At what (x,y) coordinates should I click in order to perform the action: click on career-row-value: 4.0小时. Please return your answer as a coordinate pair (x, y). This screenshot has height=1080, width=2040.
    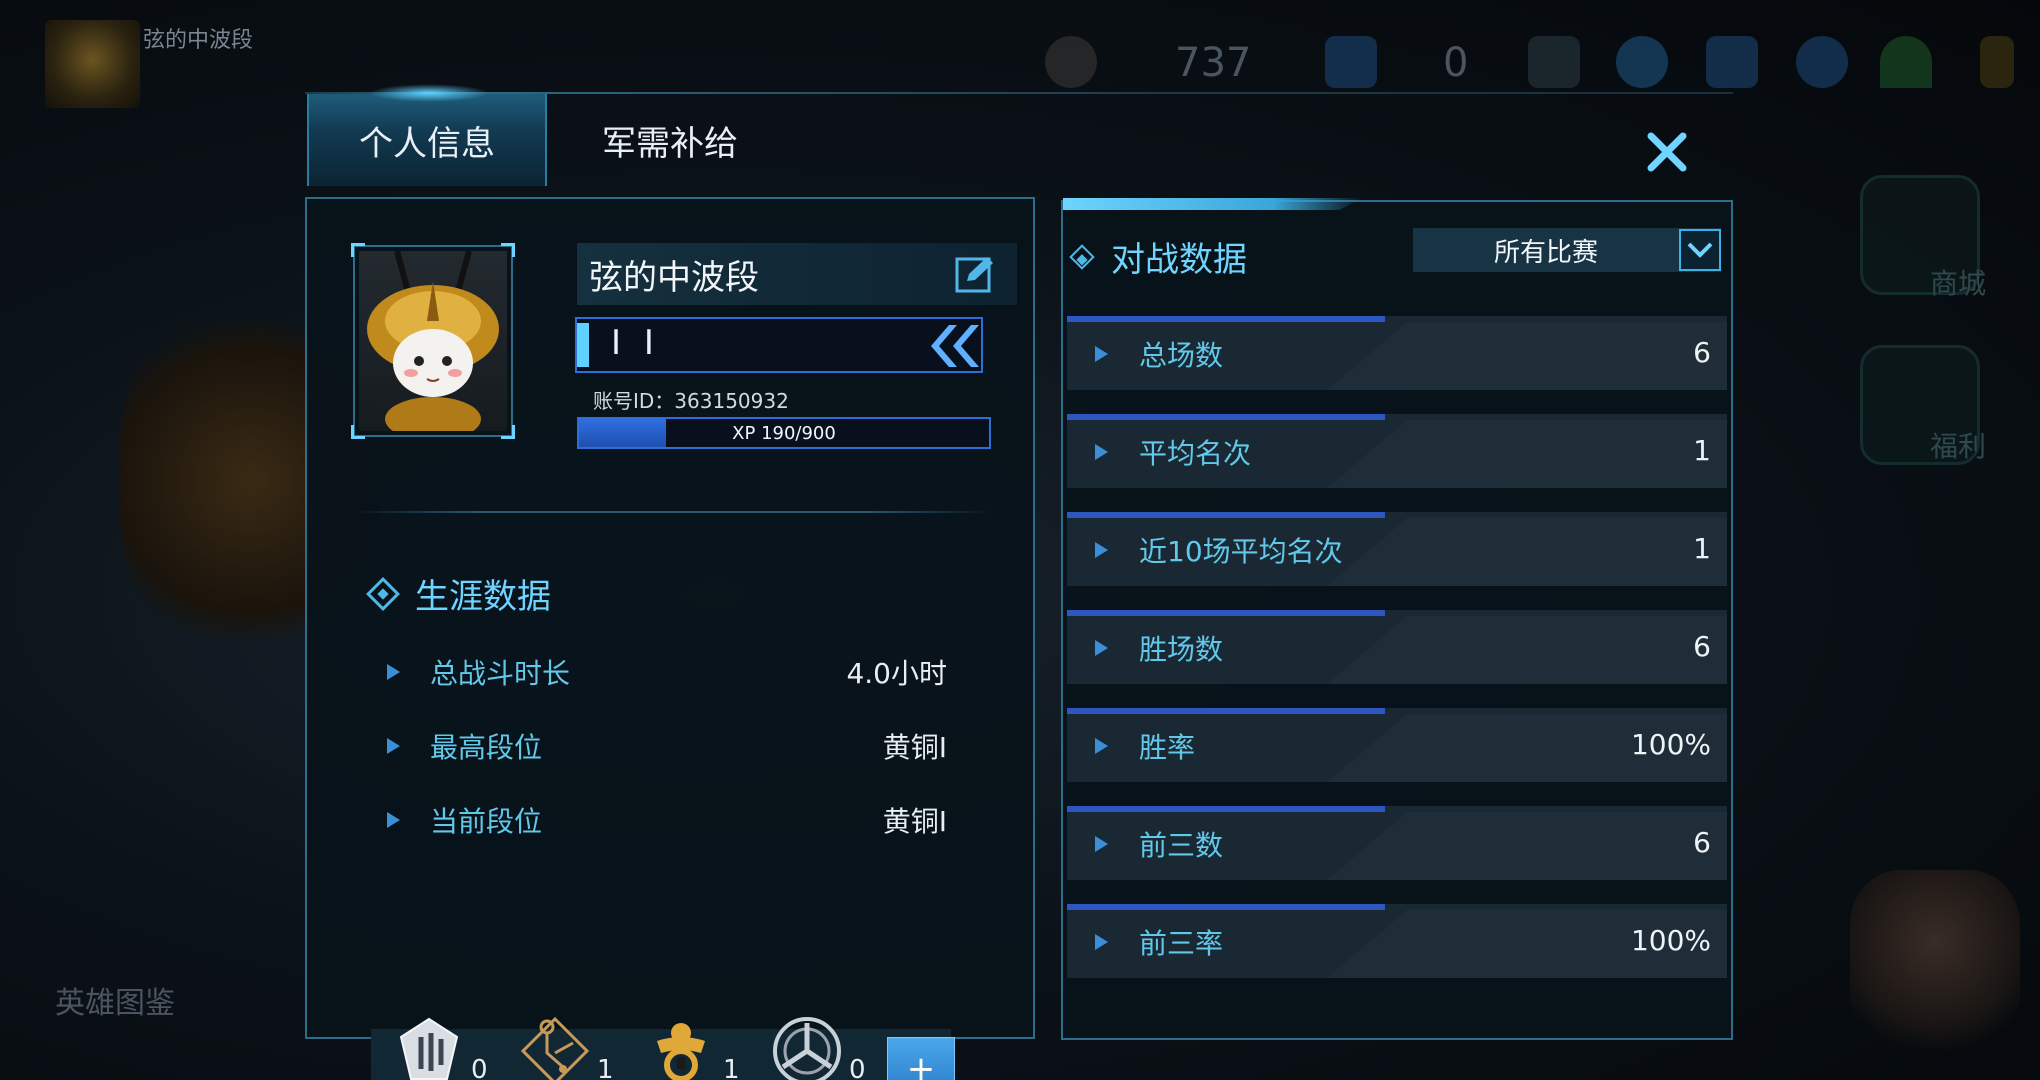
    Looking at the image, I should click on (896, 673).